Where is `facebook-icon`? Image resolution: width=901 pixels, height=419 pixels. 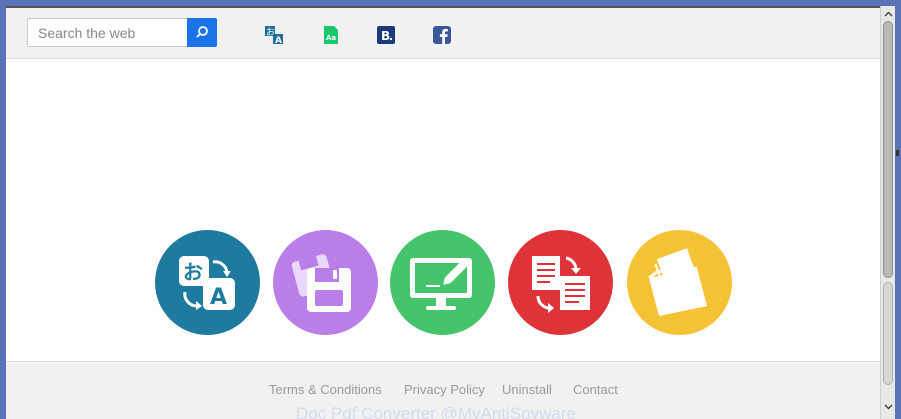
facebook-icon is located at coordinates (442, 35).